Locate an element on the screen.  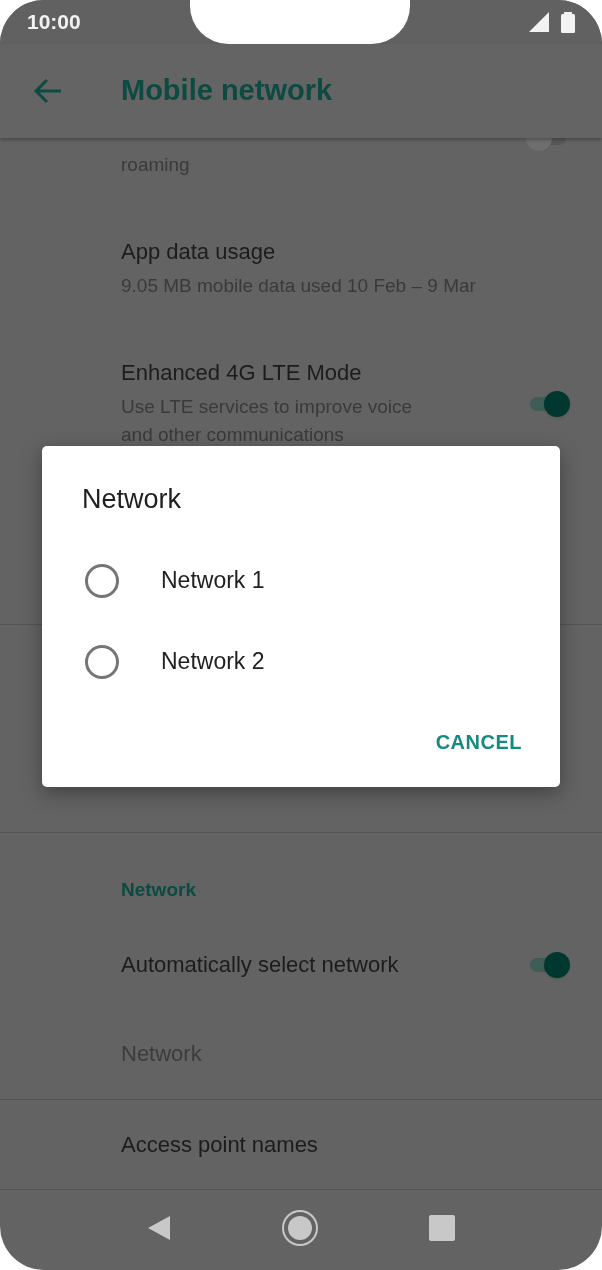
battery-icon is located at coordinates (568, 22).